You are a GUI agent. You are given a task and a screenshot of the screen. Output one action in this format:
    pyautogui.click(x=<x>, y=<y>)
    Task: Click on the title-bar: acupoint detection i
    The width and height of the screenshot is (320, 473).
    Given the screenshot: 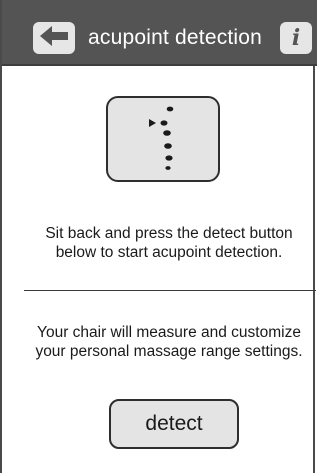 What is the action you would take?
    pyautogui.click(x=159, y=33)
    